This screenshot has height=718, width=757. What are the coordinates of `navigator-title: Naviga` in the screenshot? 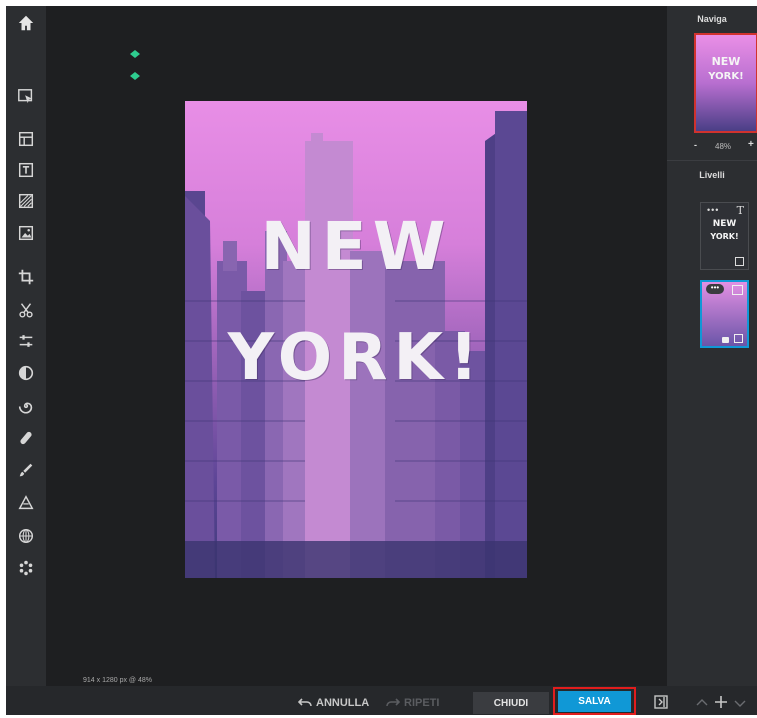 It's located at (712, 19).